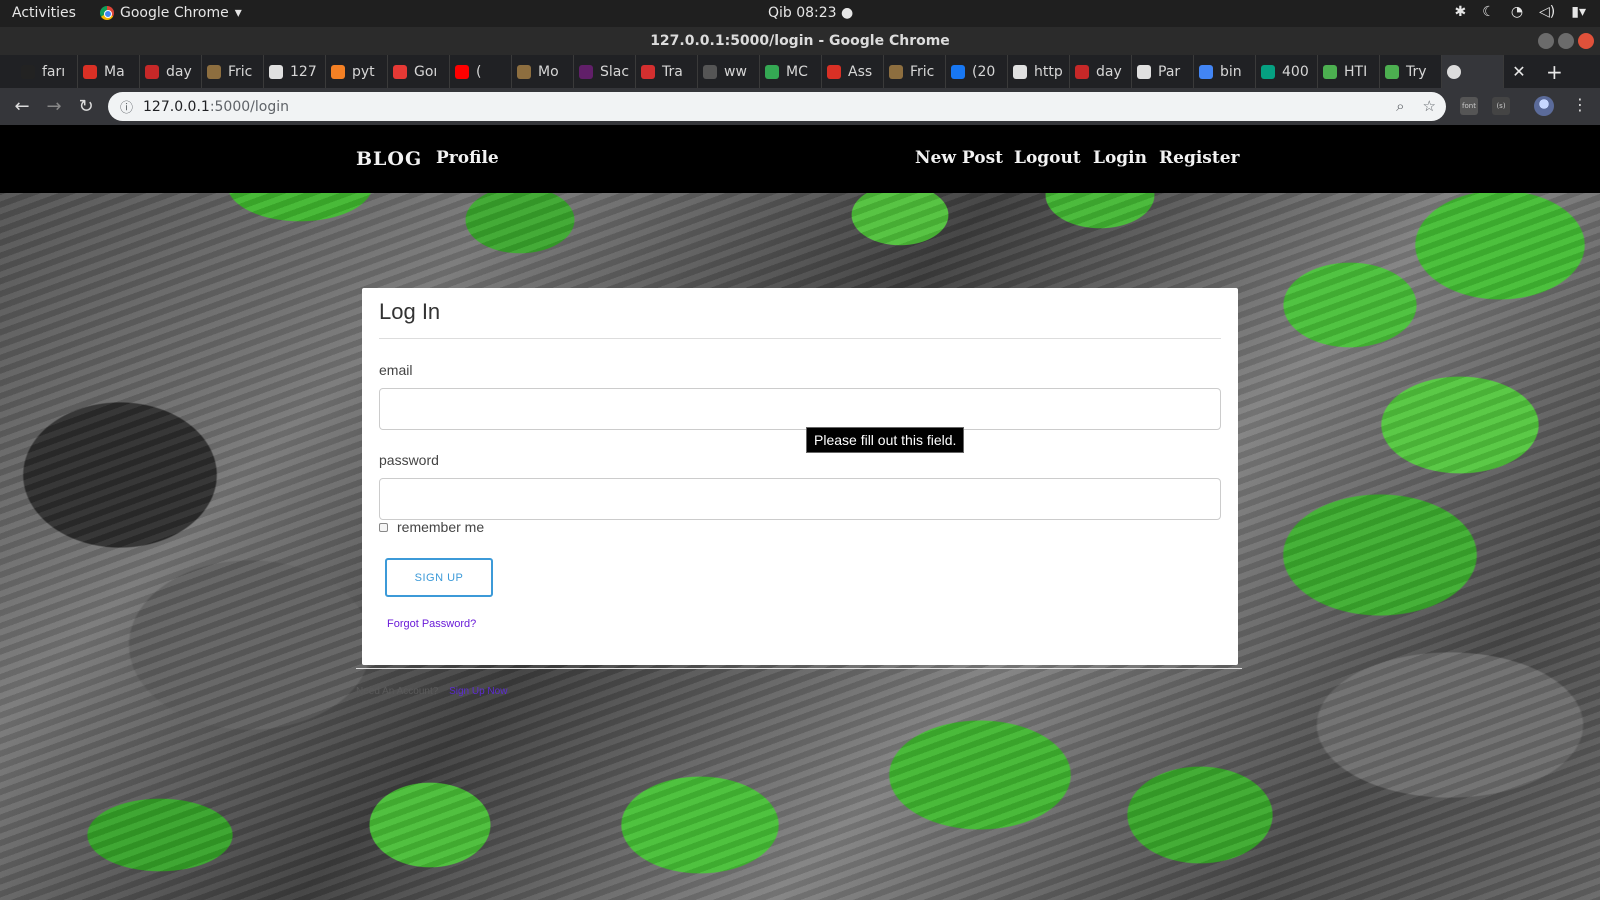 This screenshot has width=1600, height=900. I want to click on browser-tab: HTI, so click(1349, 71).